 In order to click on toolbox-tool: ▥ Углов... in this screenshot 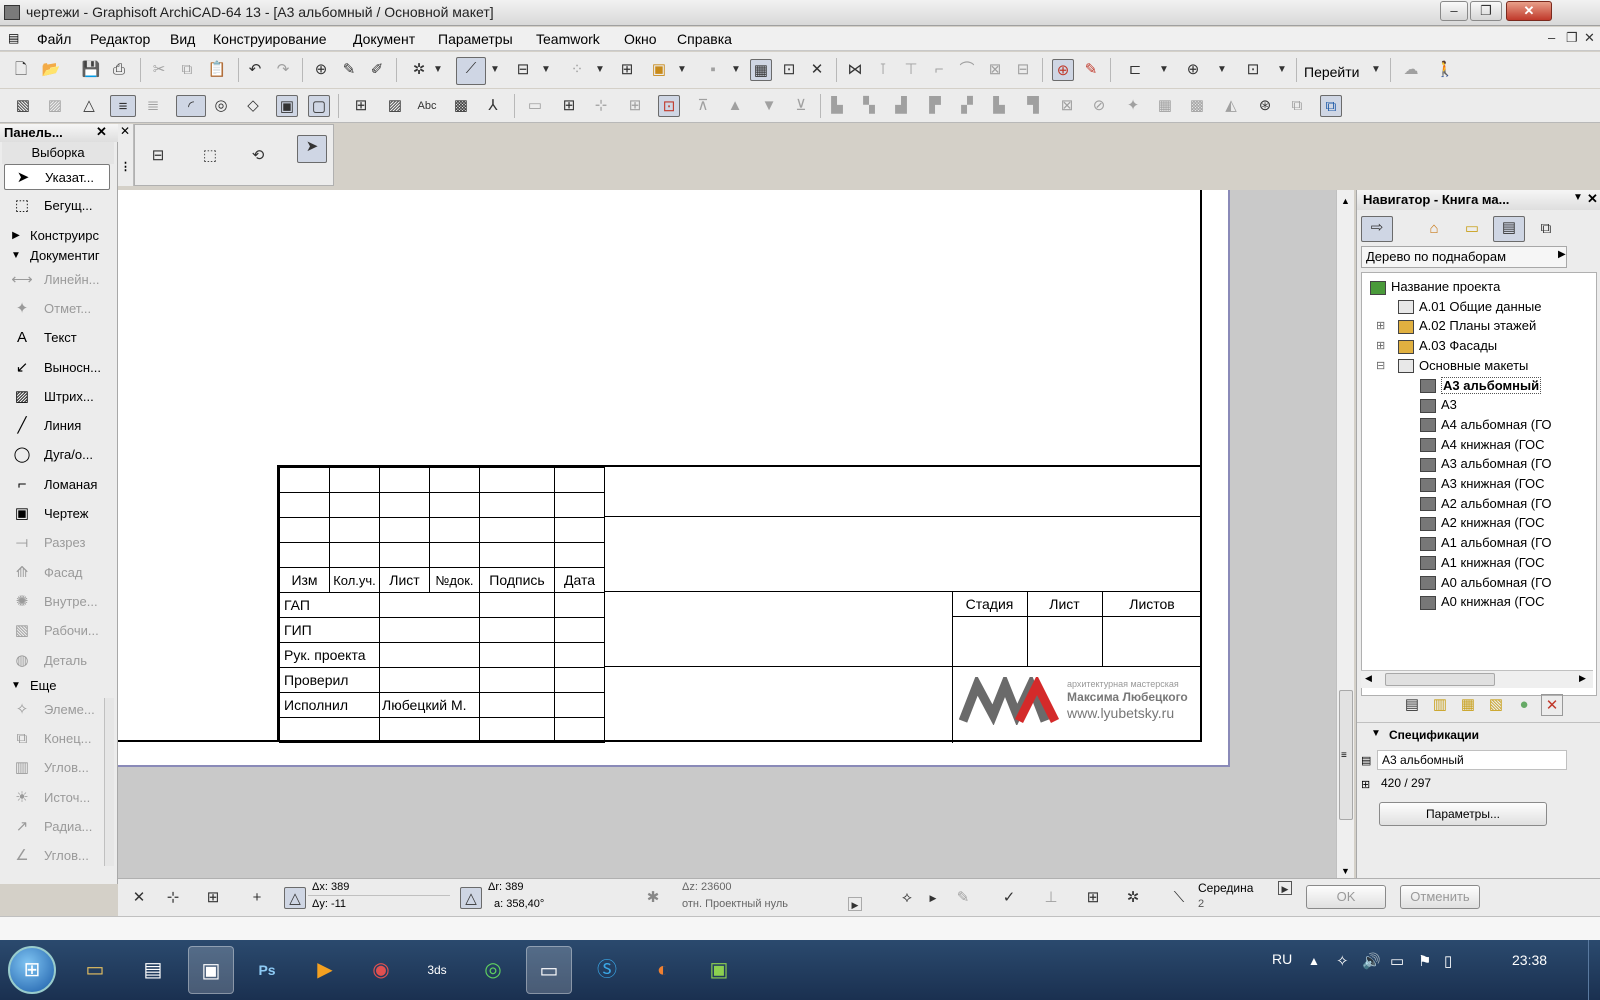, I will do `click(57, 768)`.